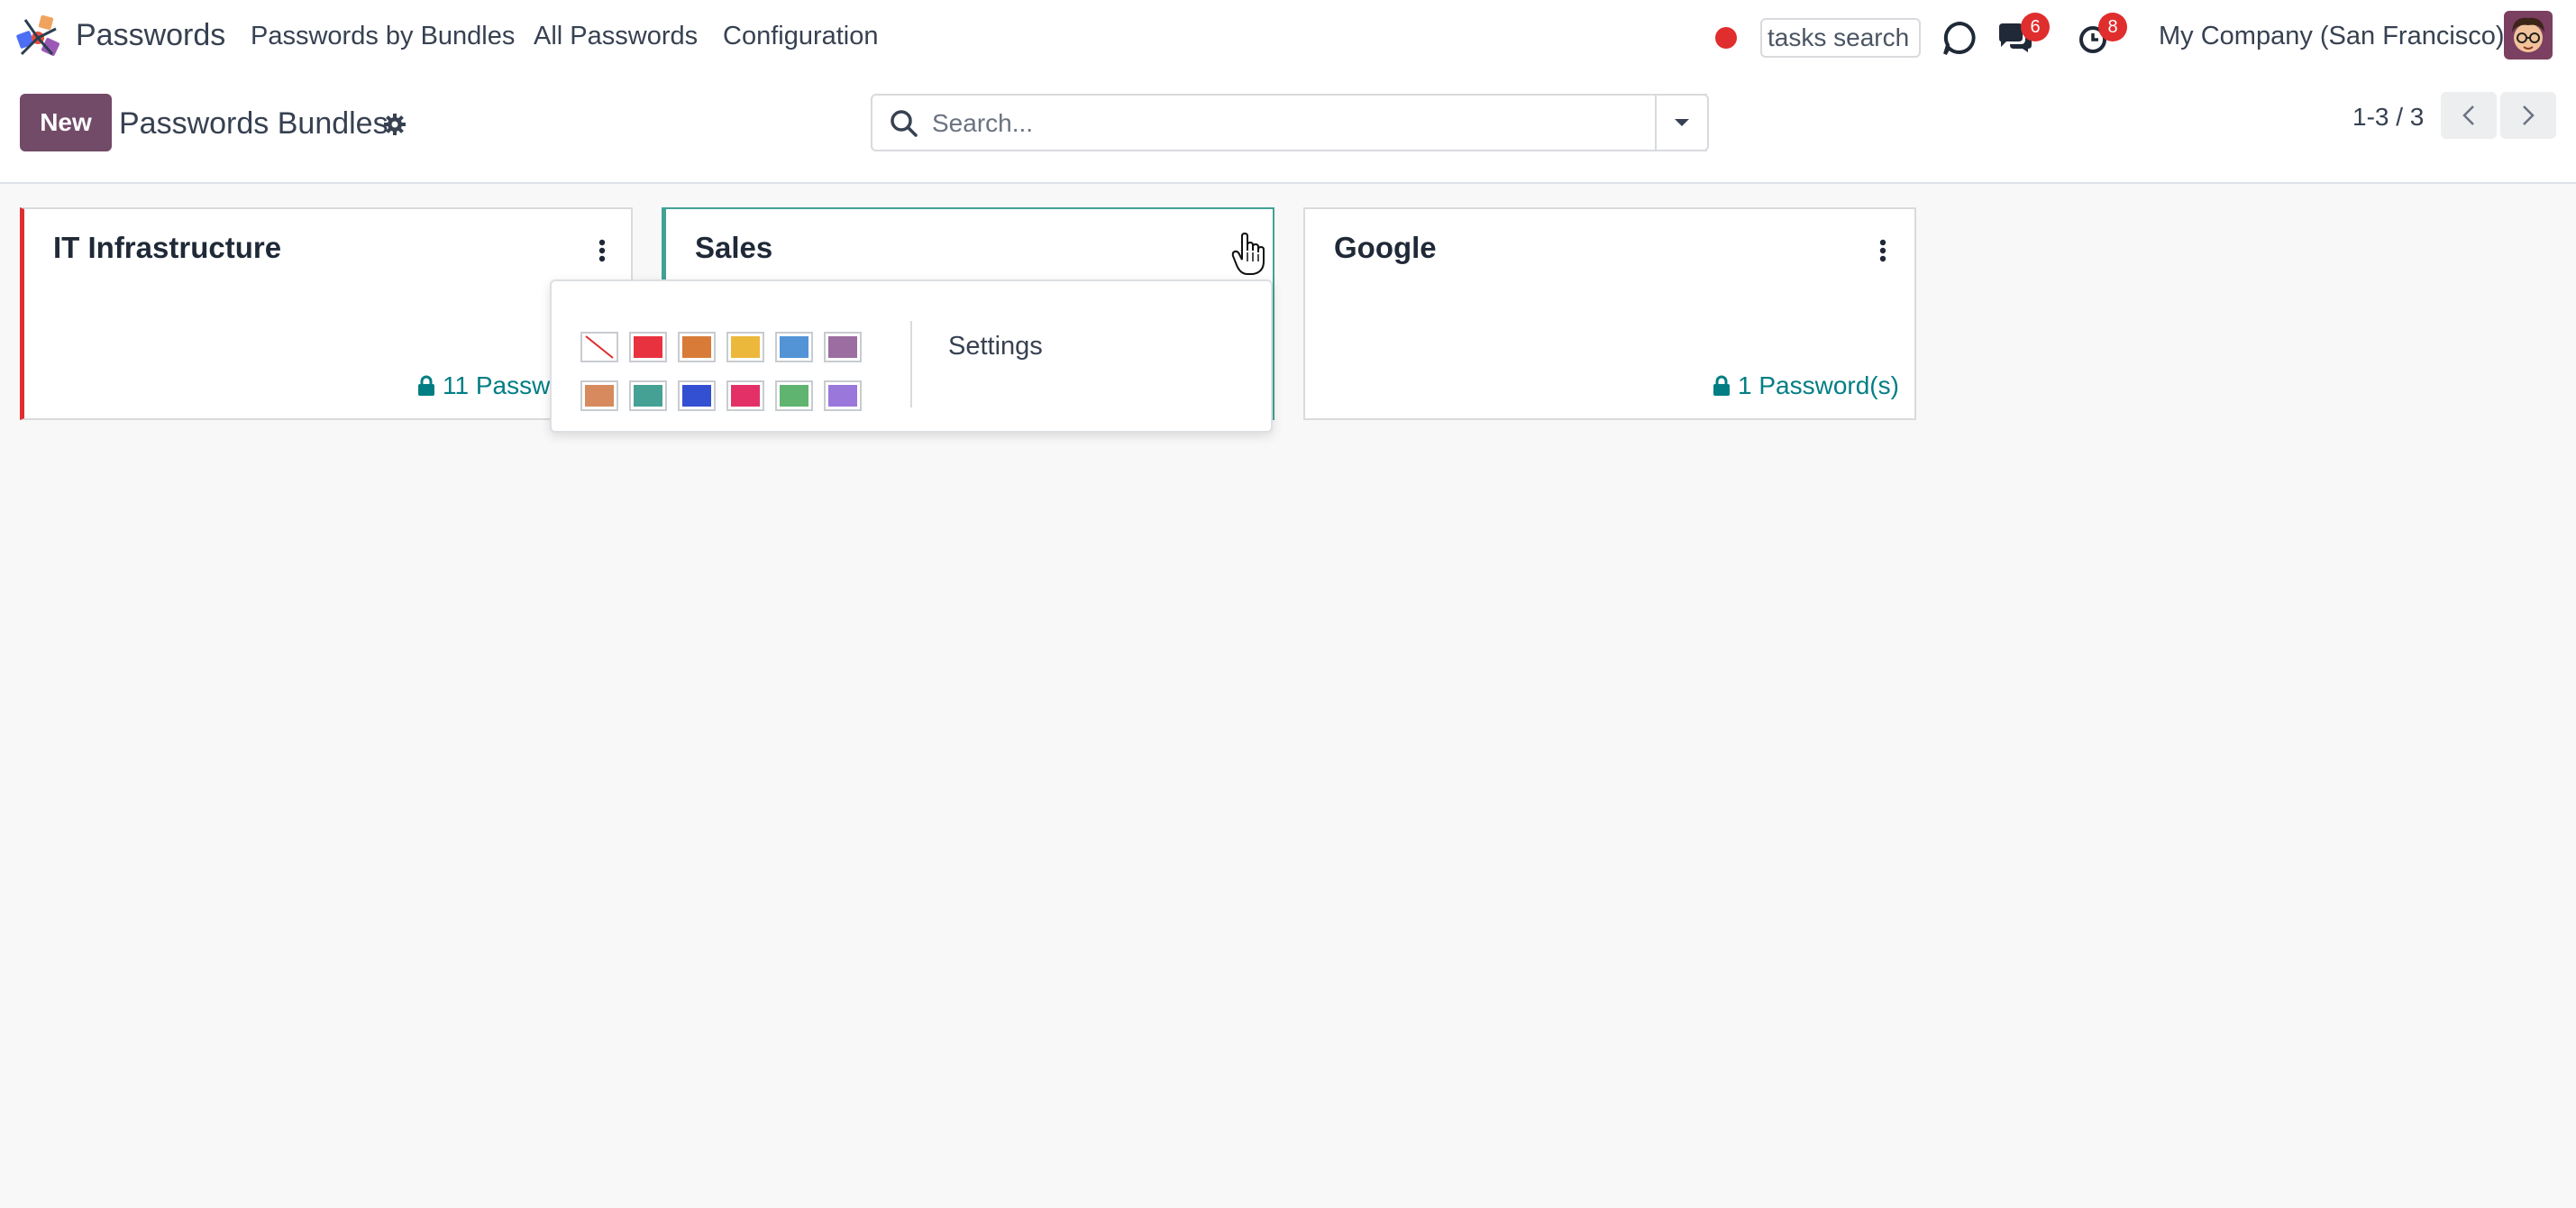  Describe the element at coordinates (996, 346) in the screenshot. I see `settings-menu-item: Settings` at that location.